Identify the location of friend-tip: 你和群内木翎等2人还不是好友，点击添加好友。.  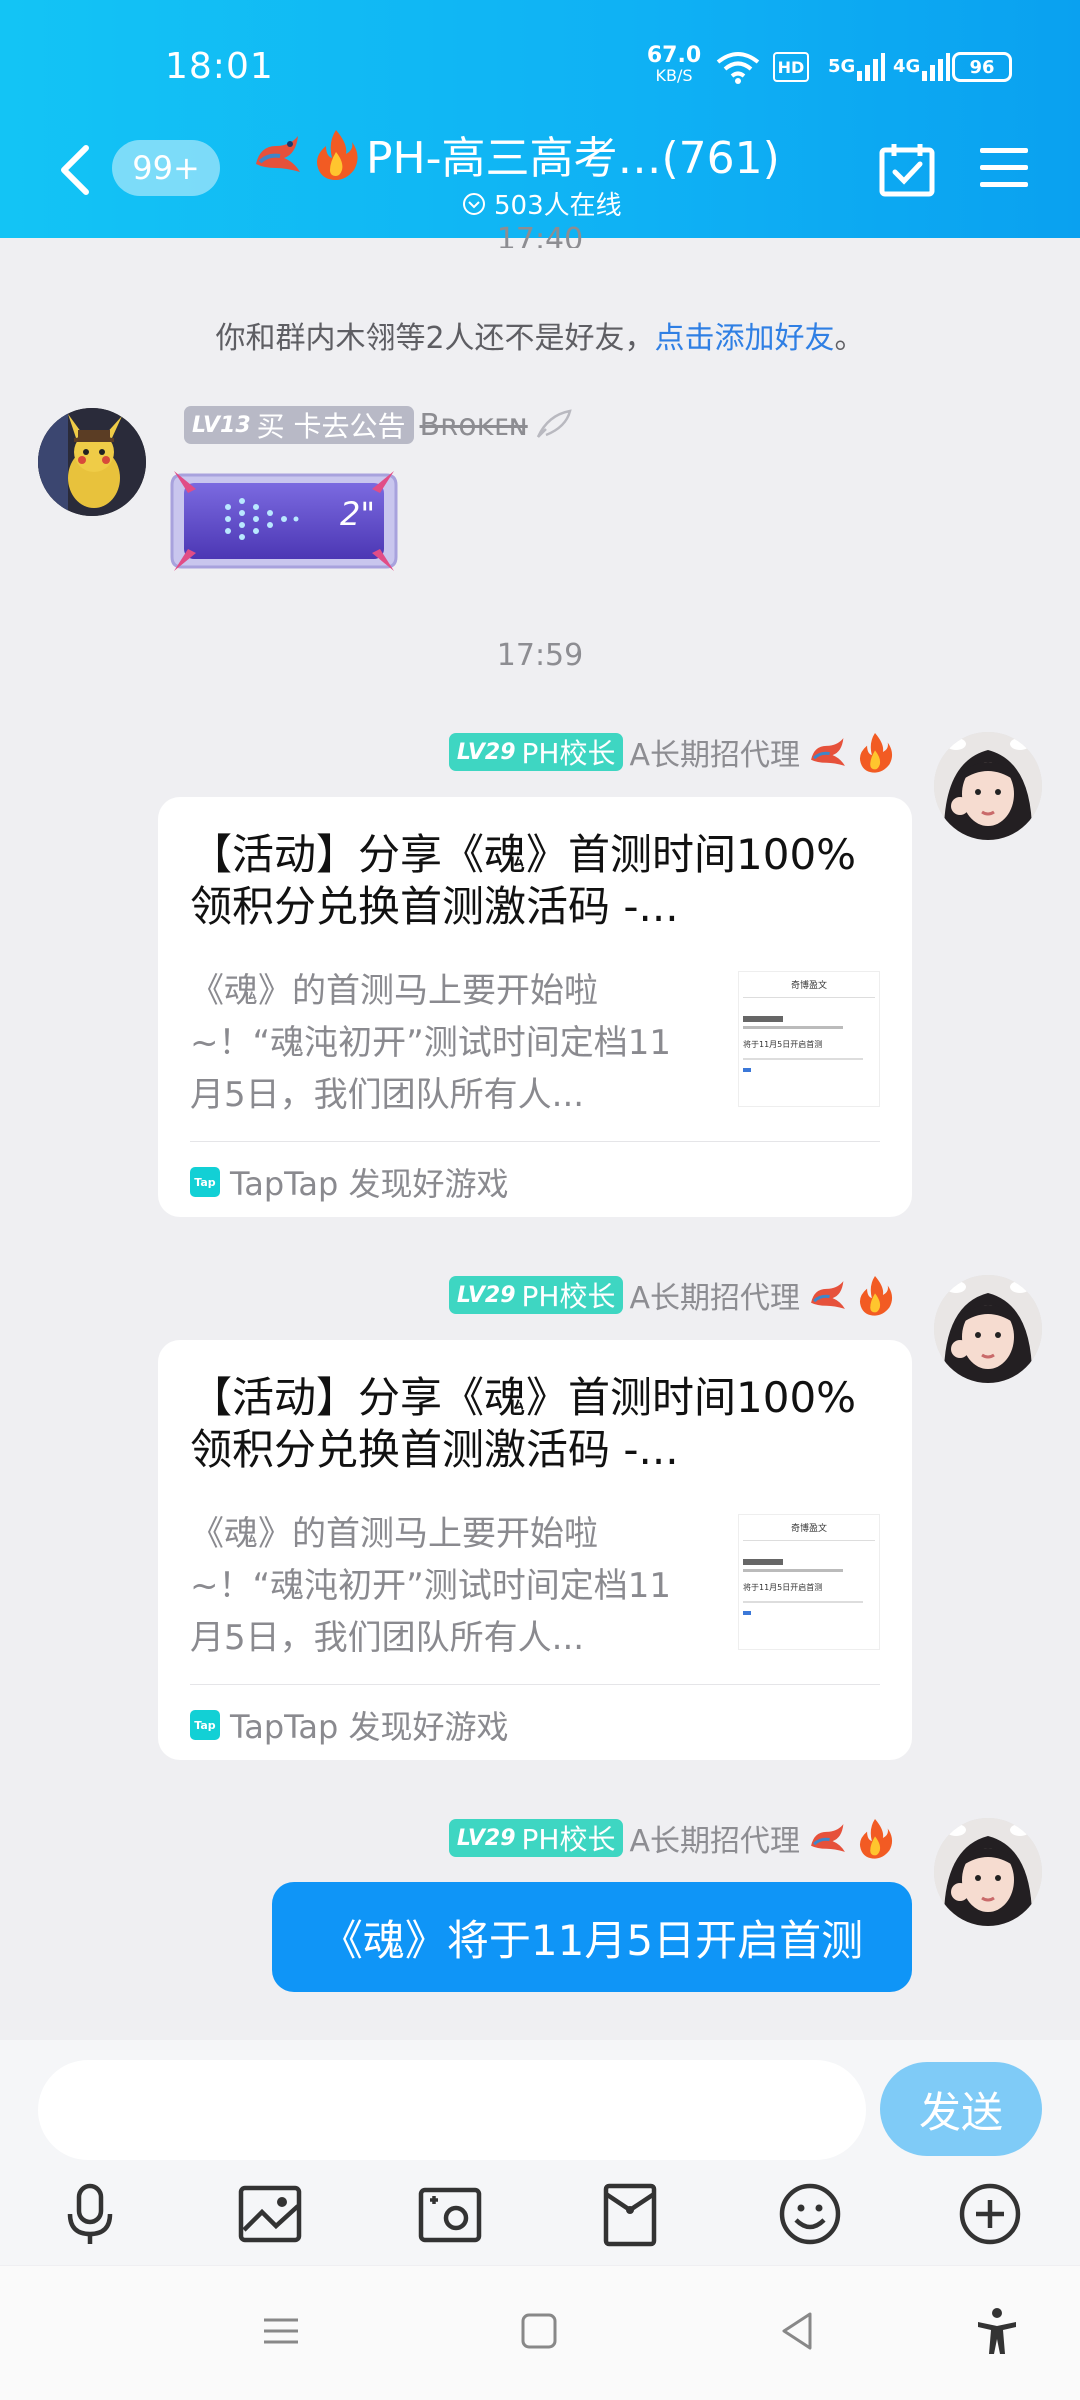
(540, 335).